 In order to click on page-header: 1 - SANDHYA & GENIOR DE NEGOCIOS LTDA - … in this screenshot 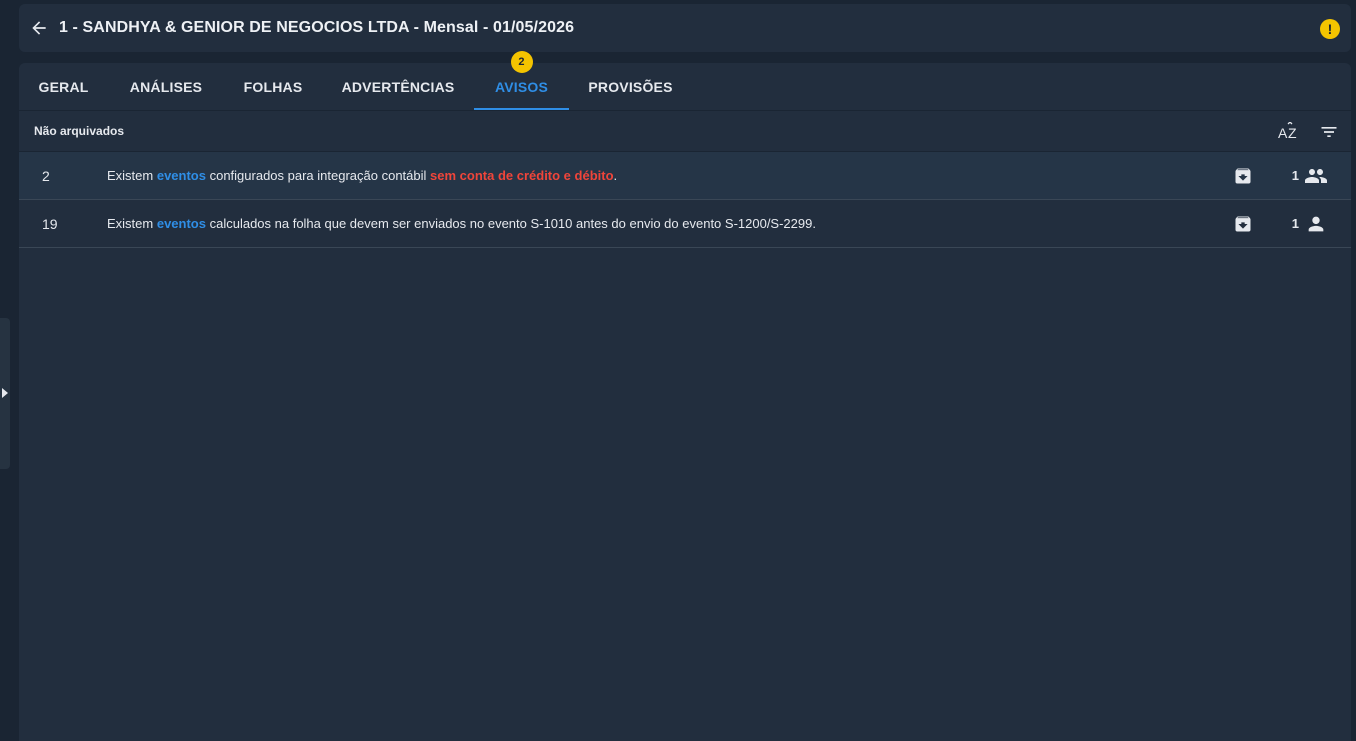, I will do `click(685, 28)`.